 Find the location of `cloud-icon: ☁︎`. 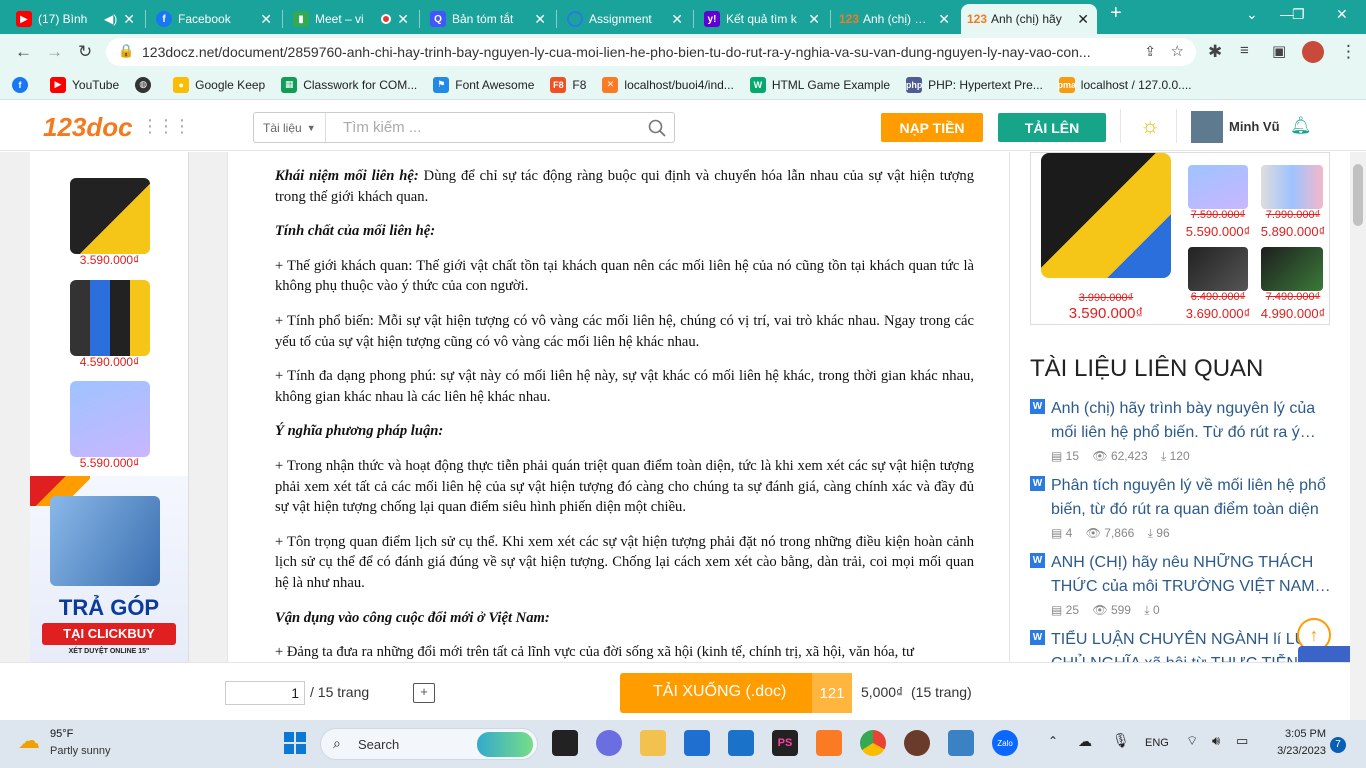

cloud-icon: ☁︎ is located at coordinates (1085, 741).